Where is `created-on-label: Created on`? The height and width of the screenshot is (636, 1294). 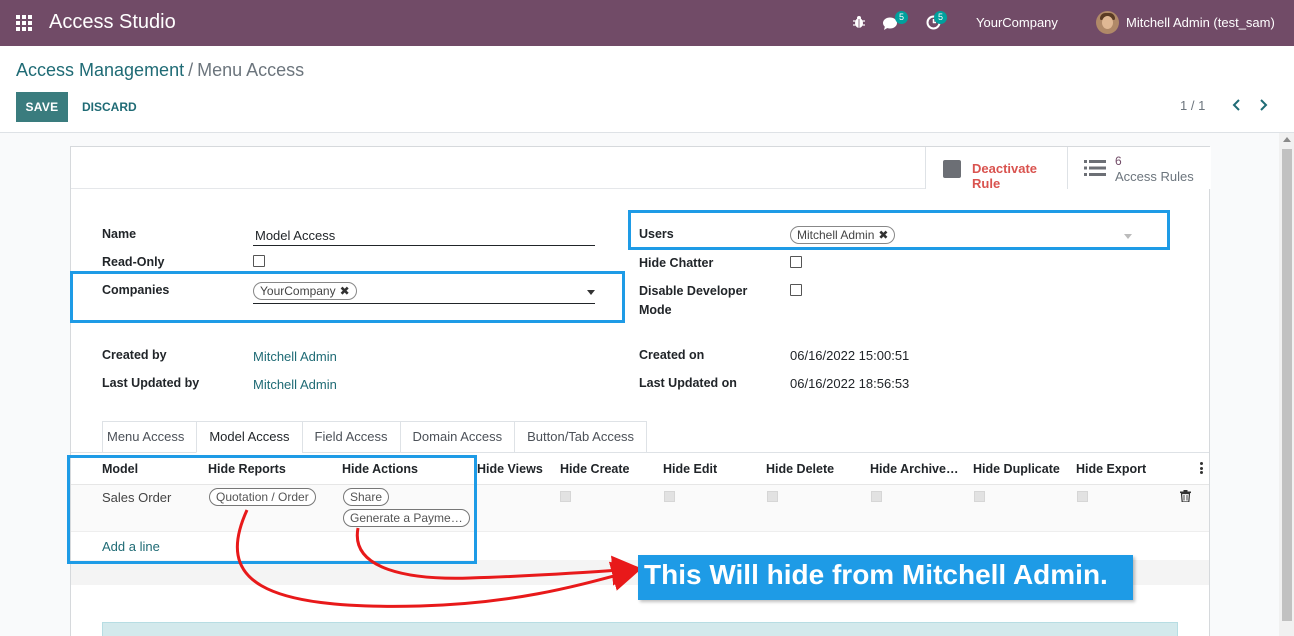
created-on-label: Created on is located at coordinates (672, 355).